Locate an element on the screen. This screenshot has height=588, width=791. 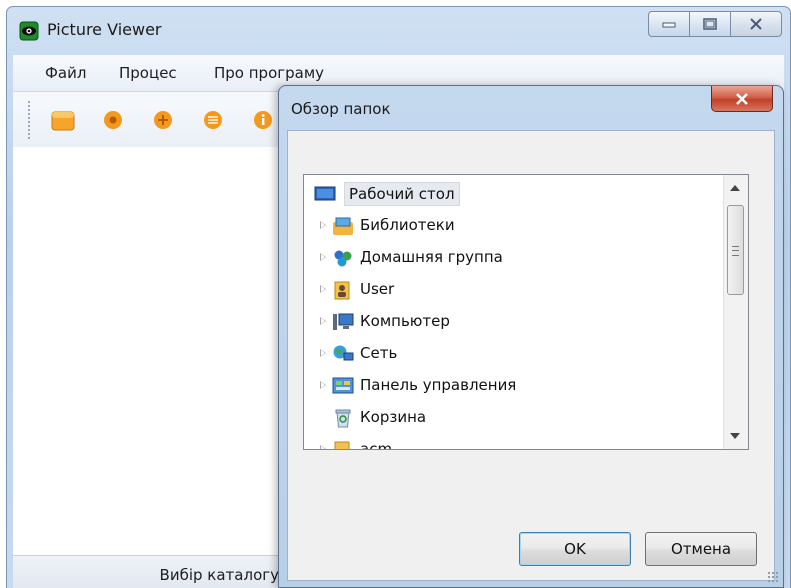
tree-item-user: User is located at coordinates (513, 290).